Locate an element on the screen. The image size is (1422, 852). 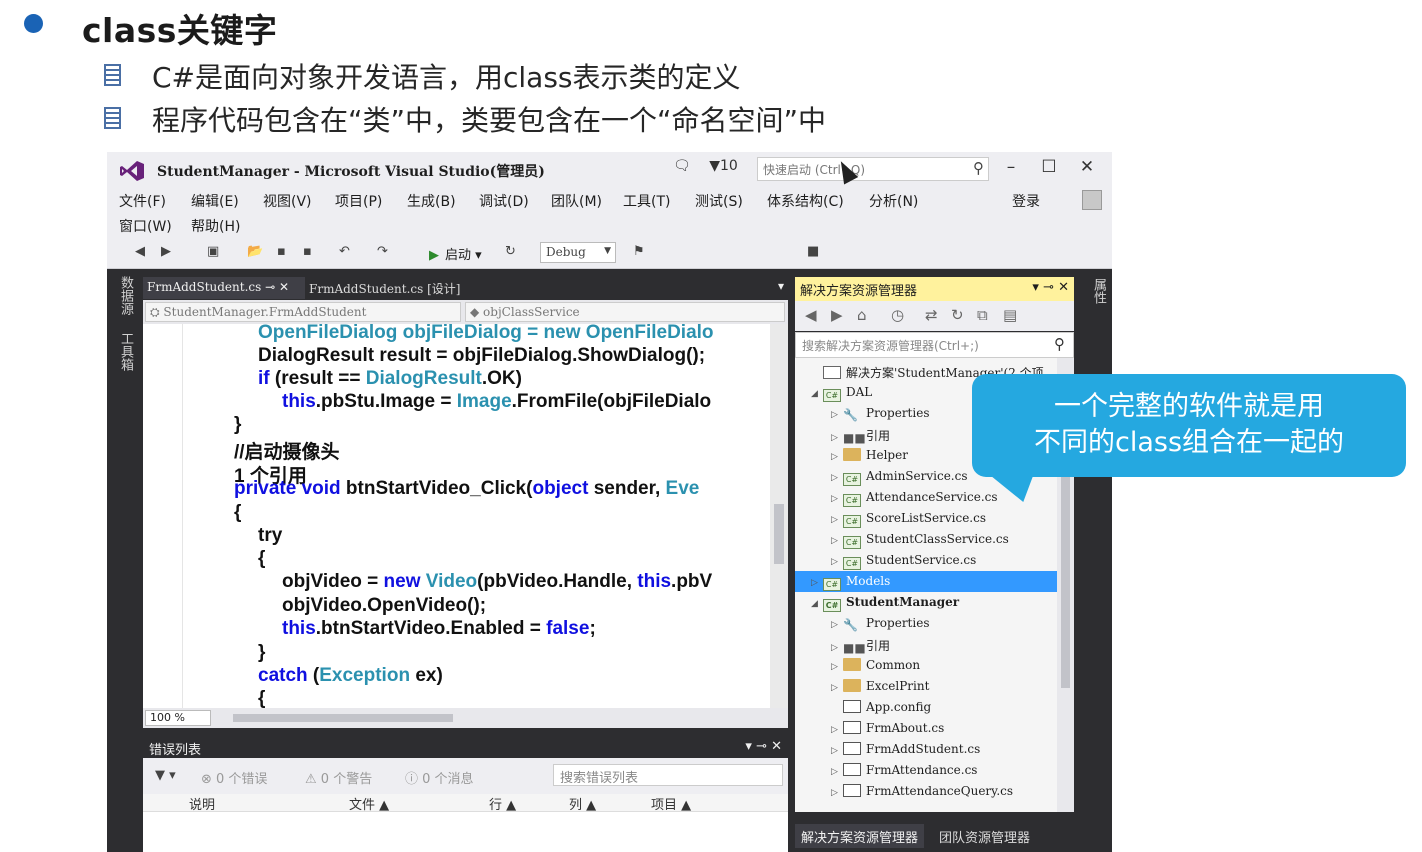
open-file-icon: 📂 is located at coordinates (255, 251).